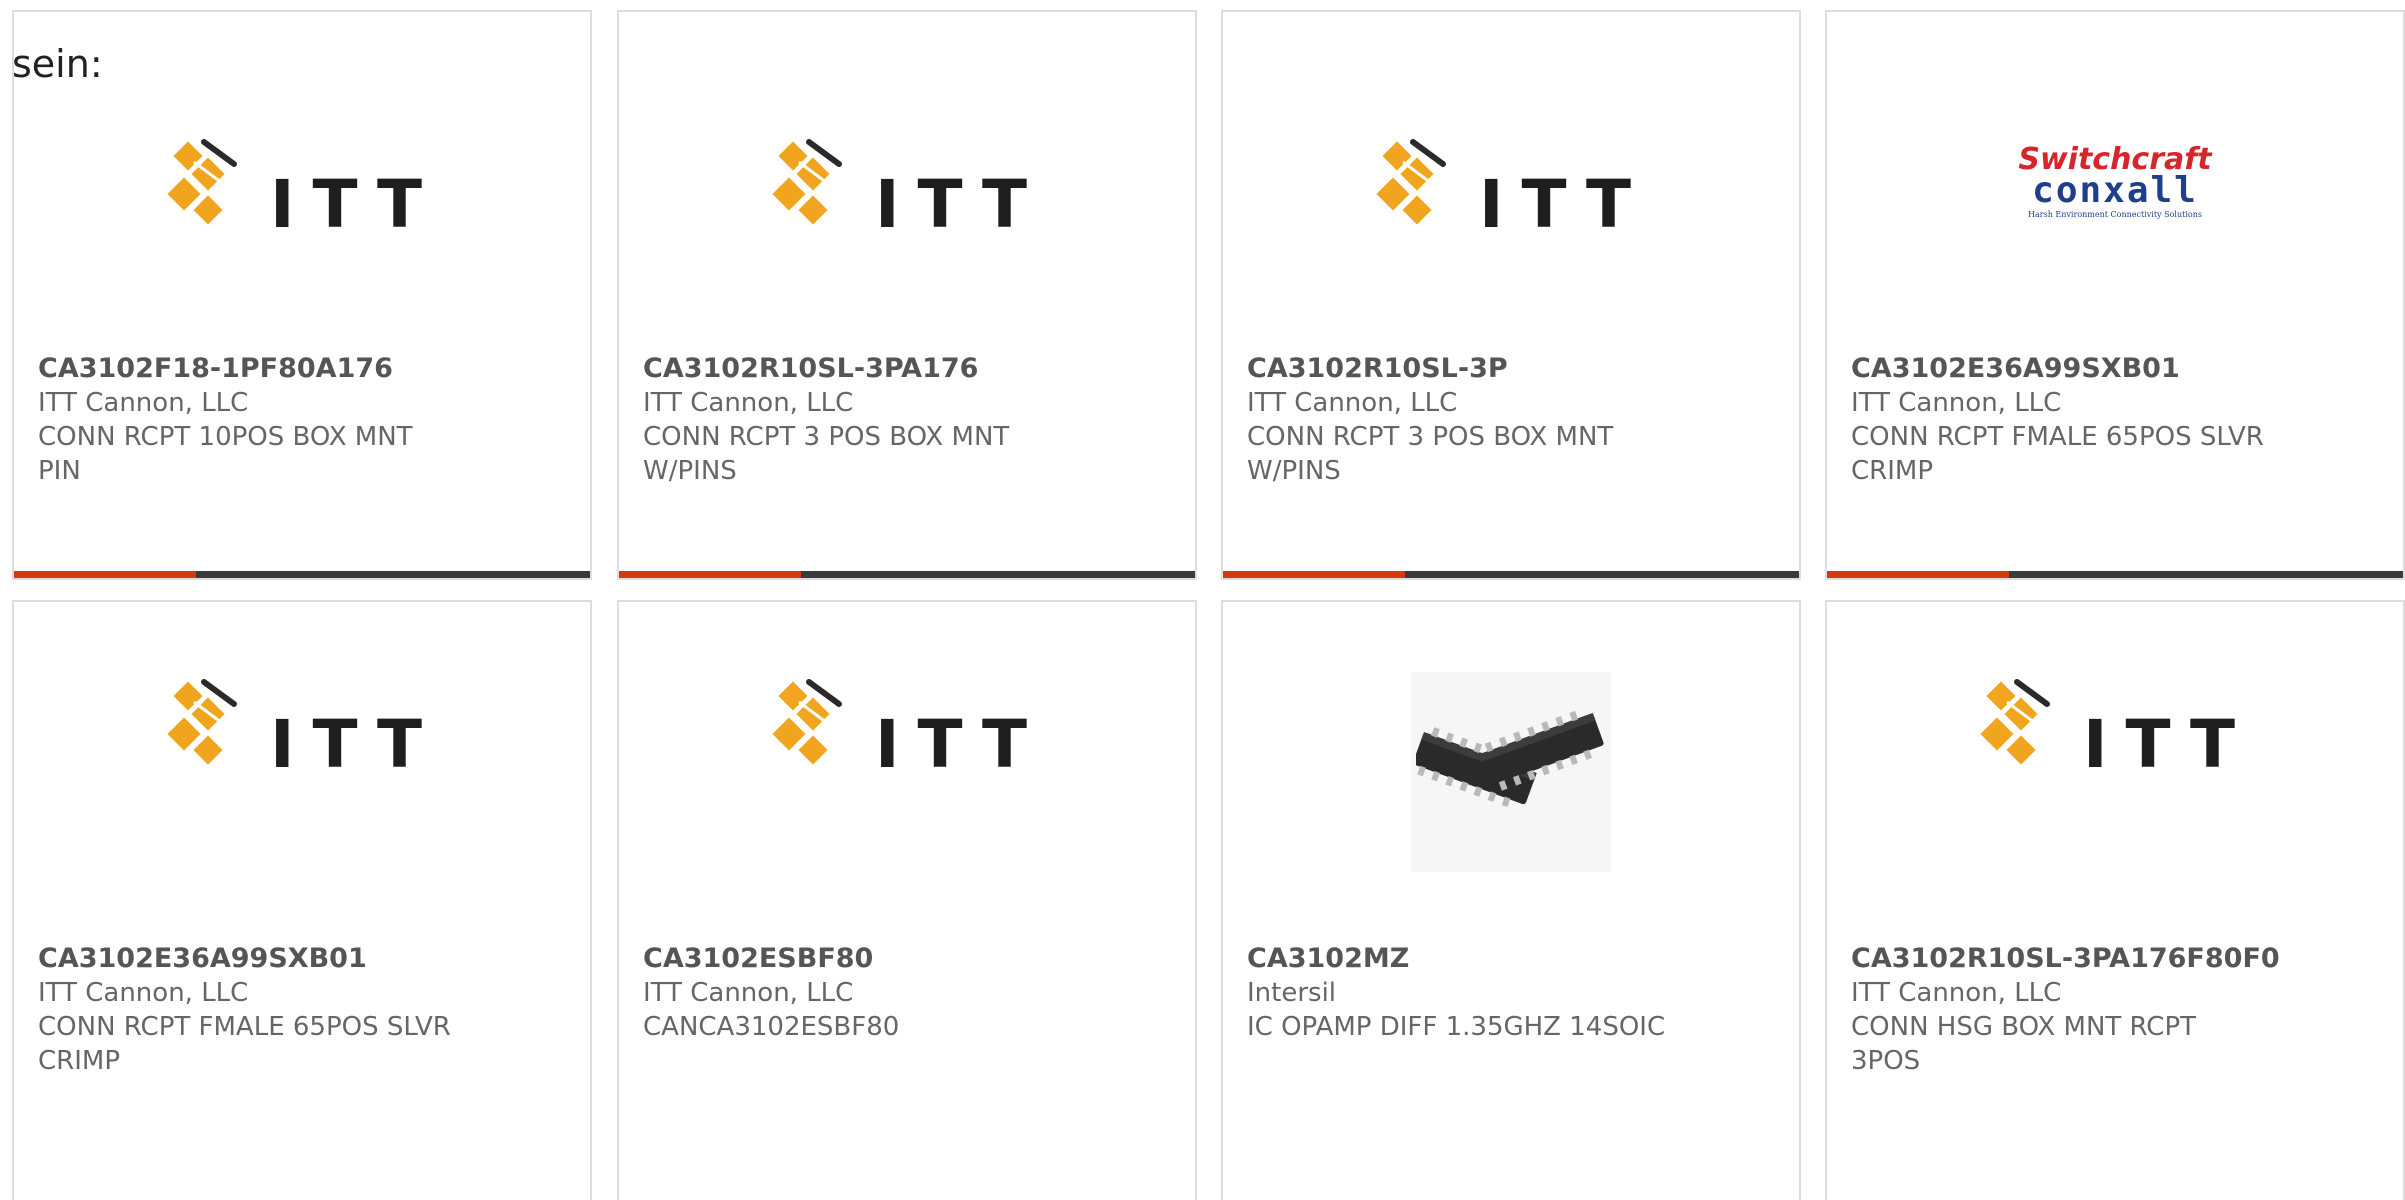  I want to click on prefix-text: sein:, so click(57, 64).